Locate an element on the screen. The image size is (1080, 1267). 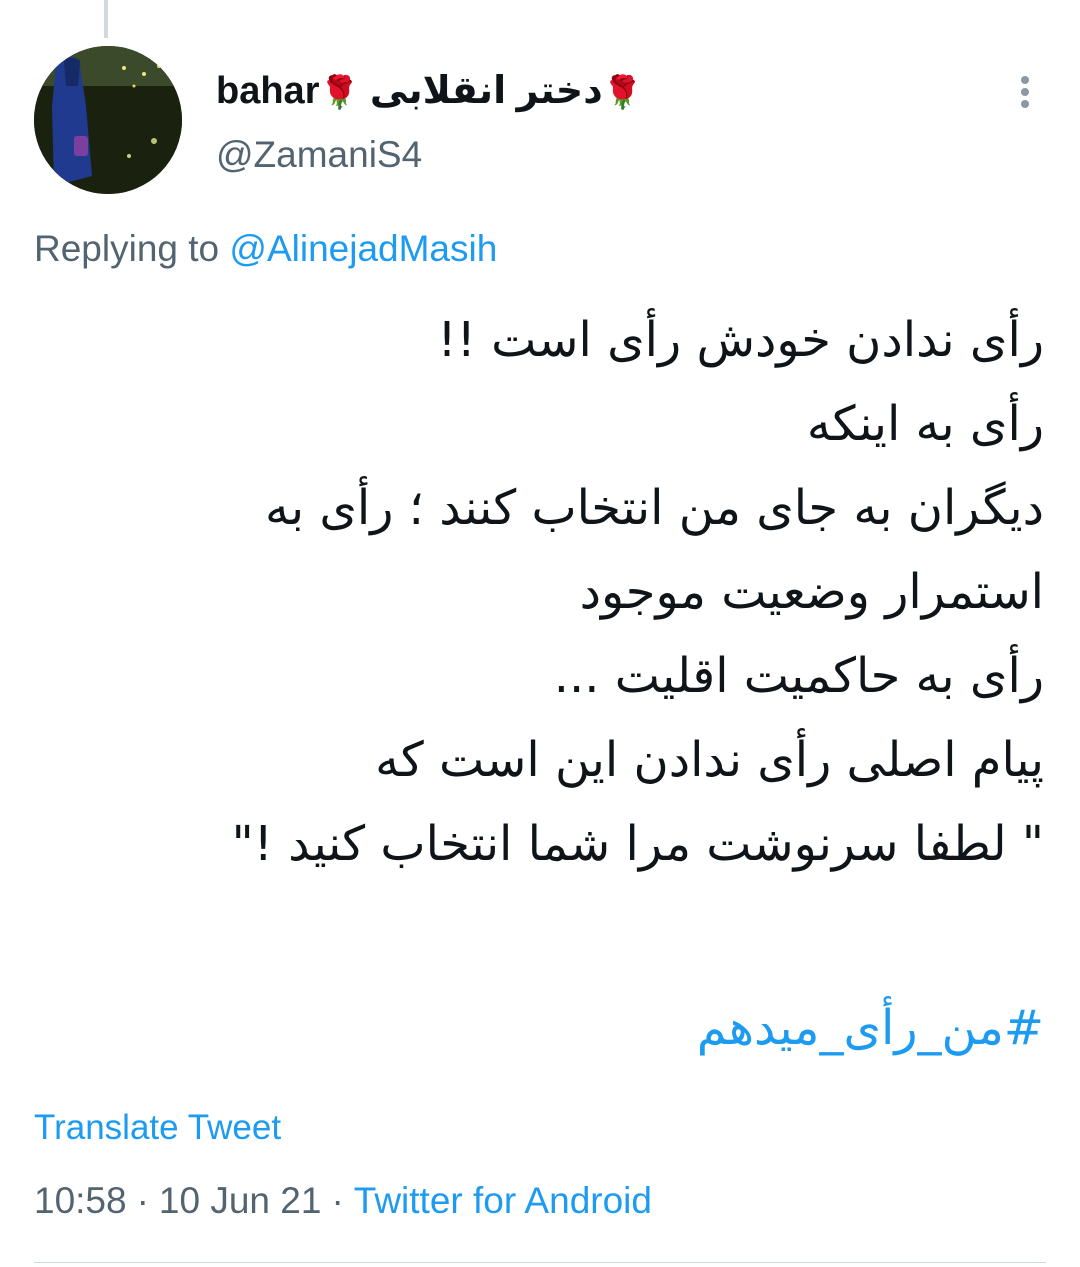
tweet-line: دیگران به جای من انتخاب کنند ؛ رأی به is located at coordinates (654, 508).